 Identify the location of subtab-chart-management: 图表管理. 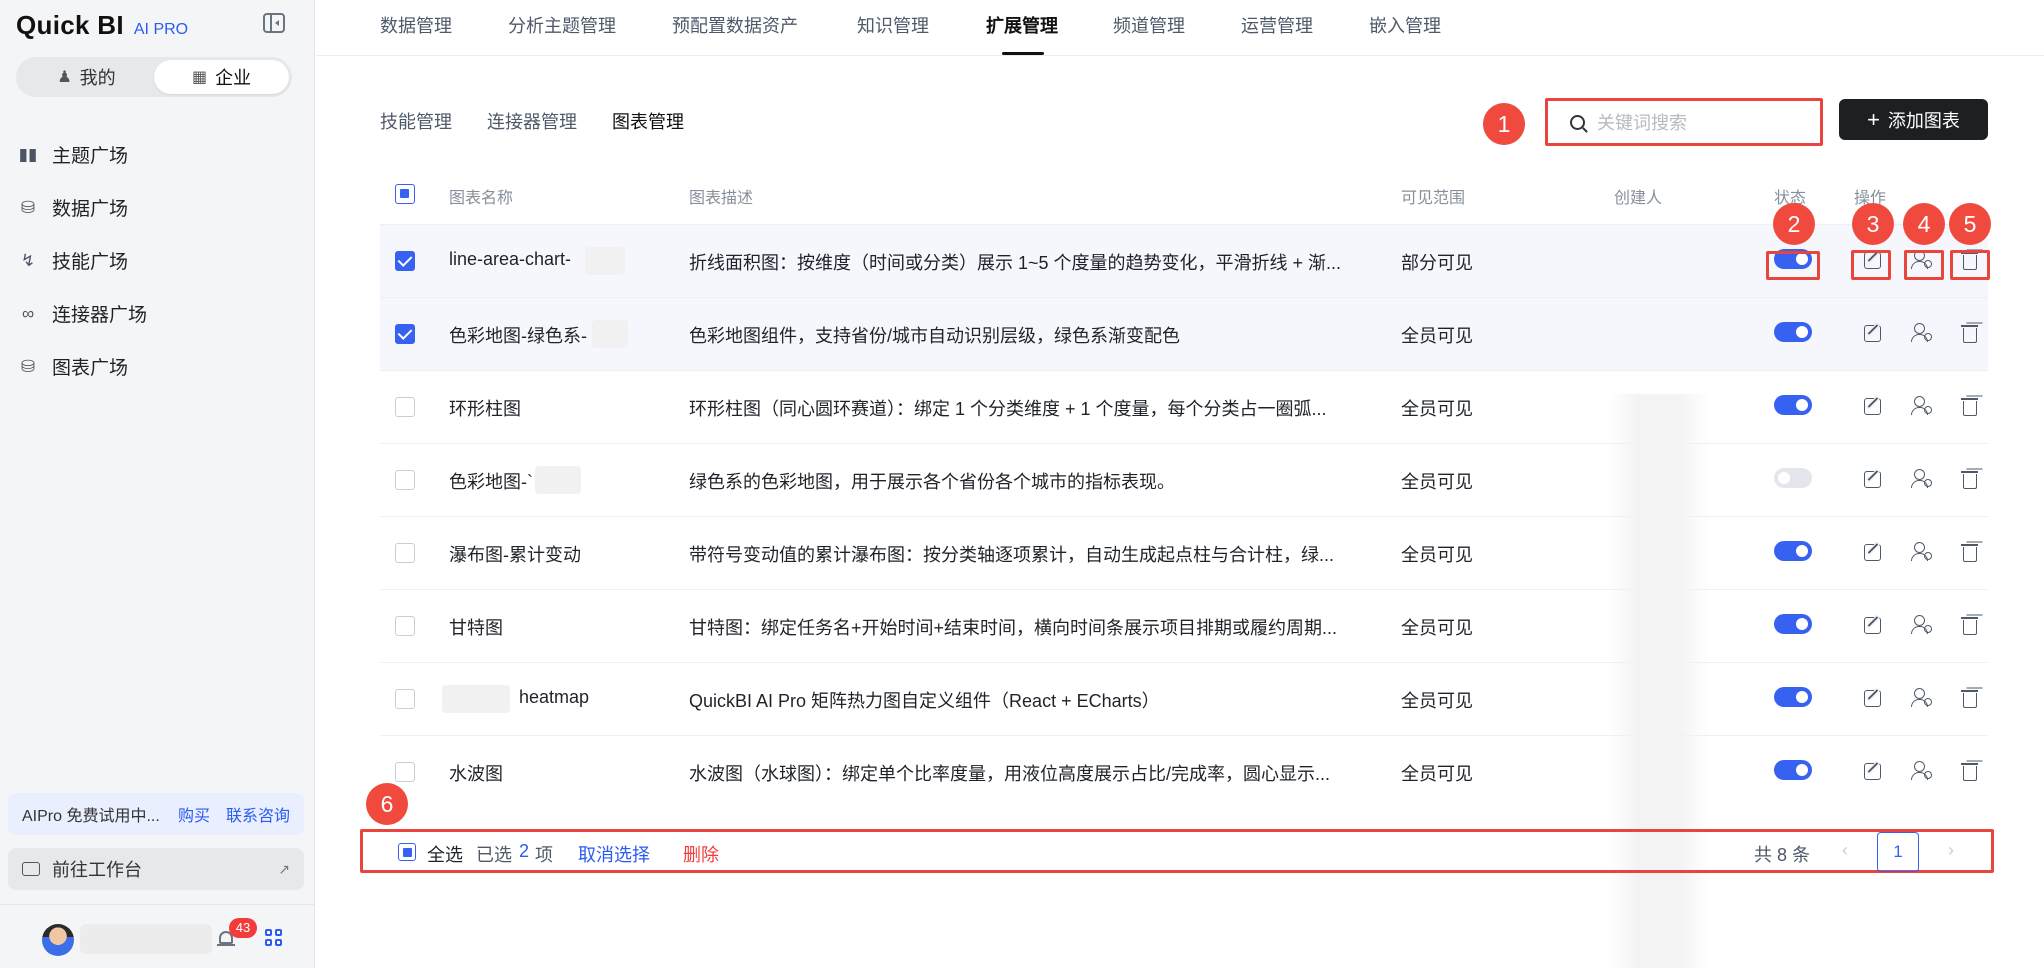
(648, 121).